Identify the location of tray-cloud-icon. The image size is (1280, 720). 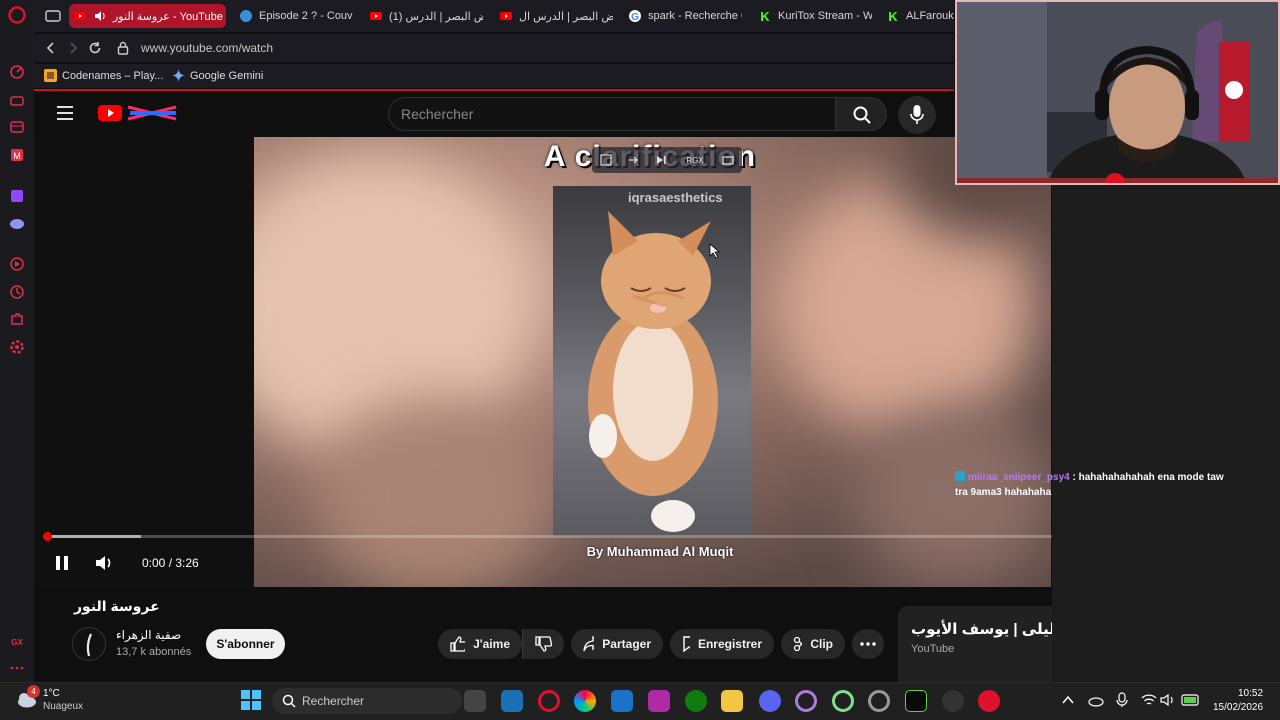
(1096, 700).